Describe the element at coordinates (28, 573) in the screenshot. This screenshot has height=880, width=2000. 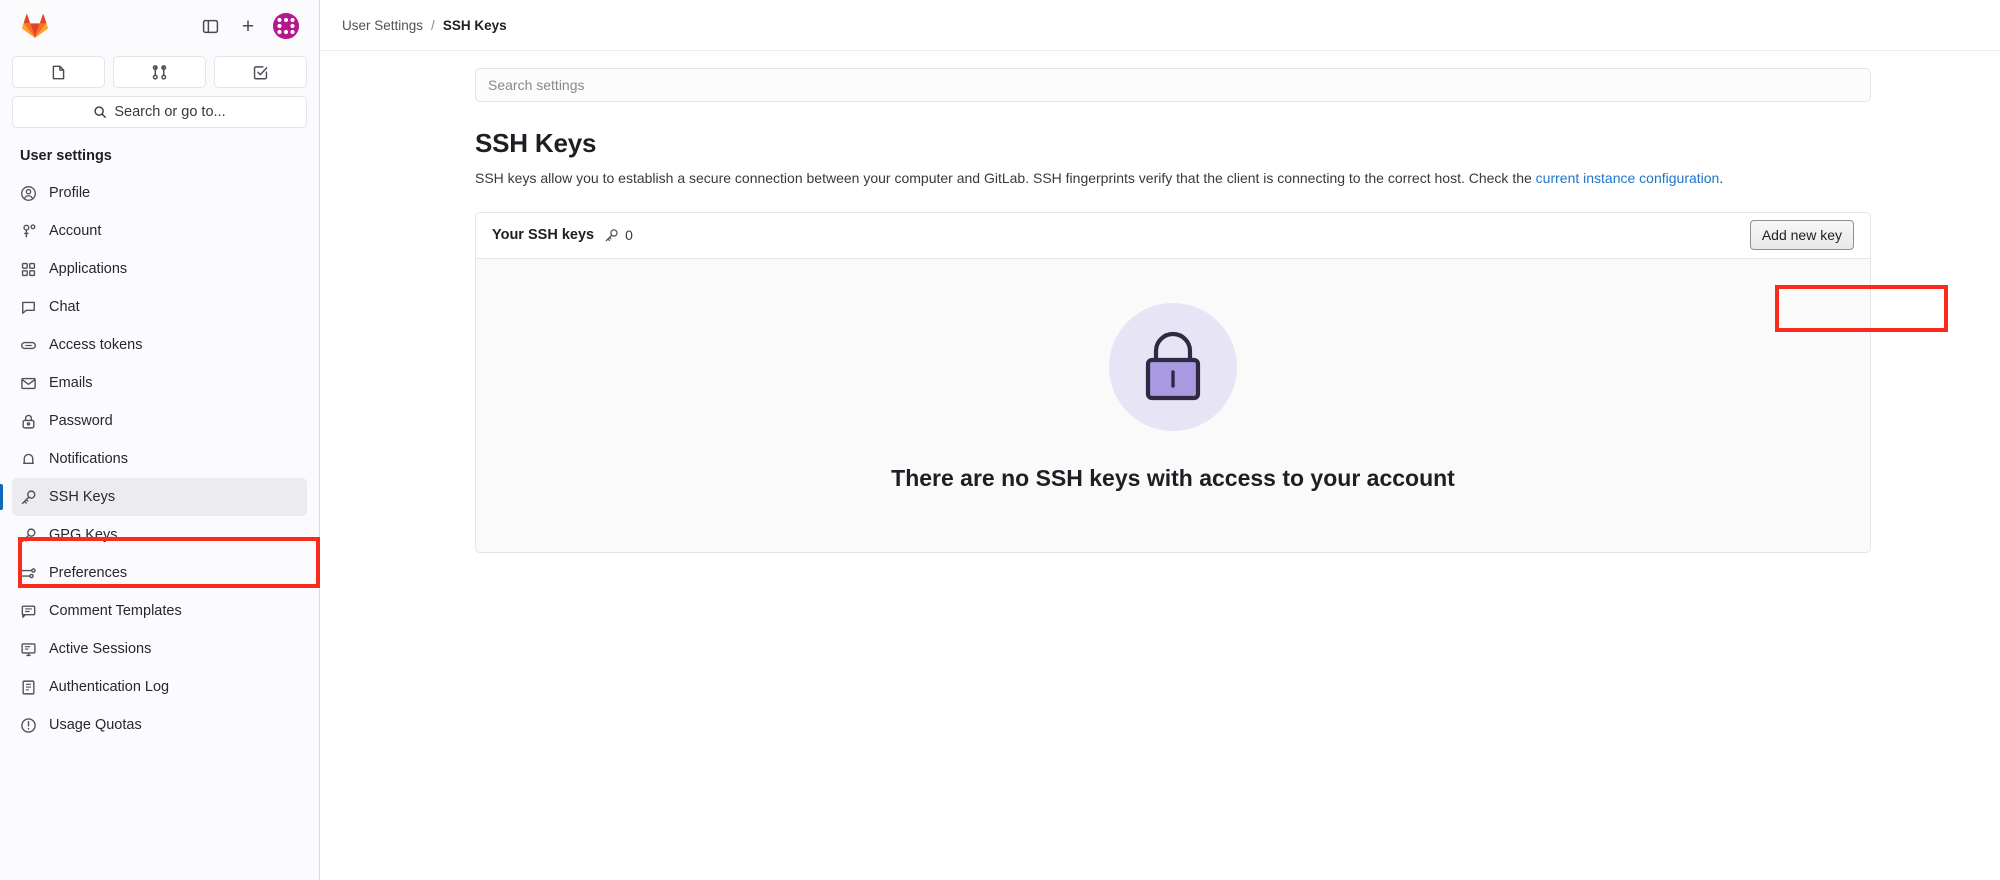
I see `preferences-sliders-icon` at that location.